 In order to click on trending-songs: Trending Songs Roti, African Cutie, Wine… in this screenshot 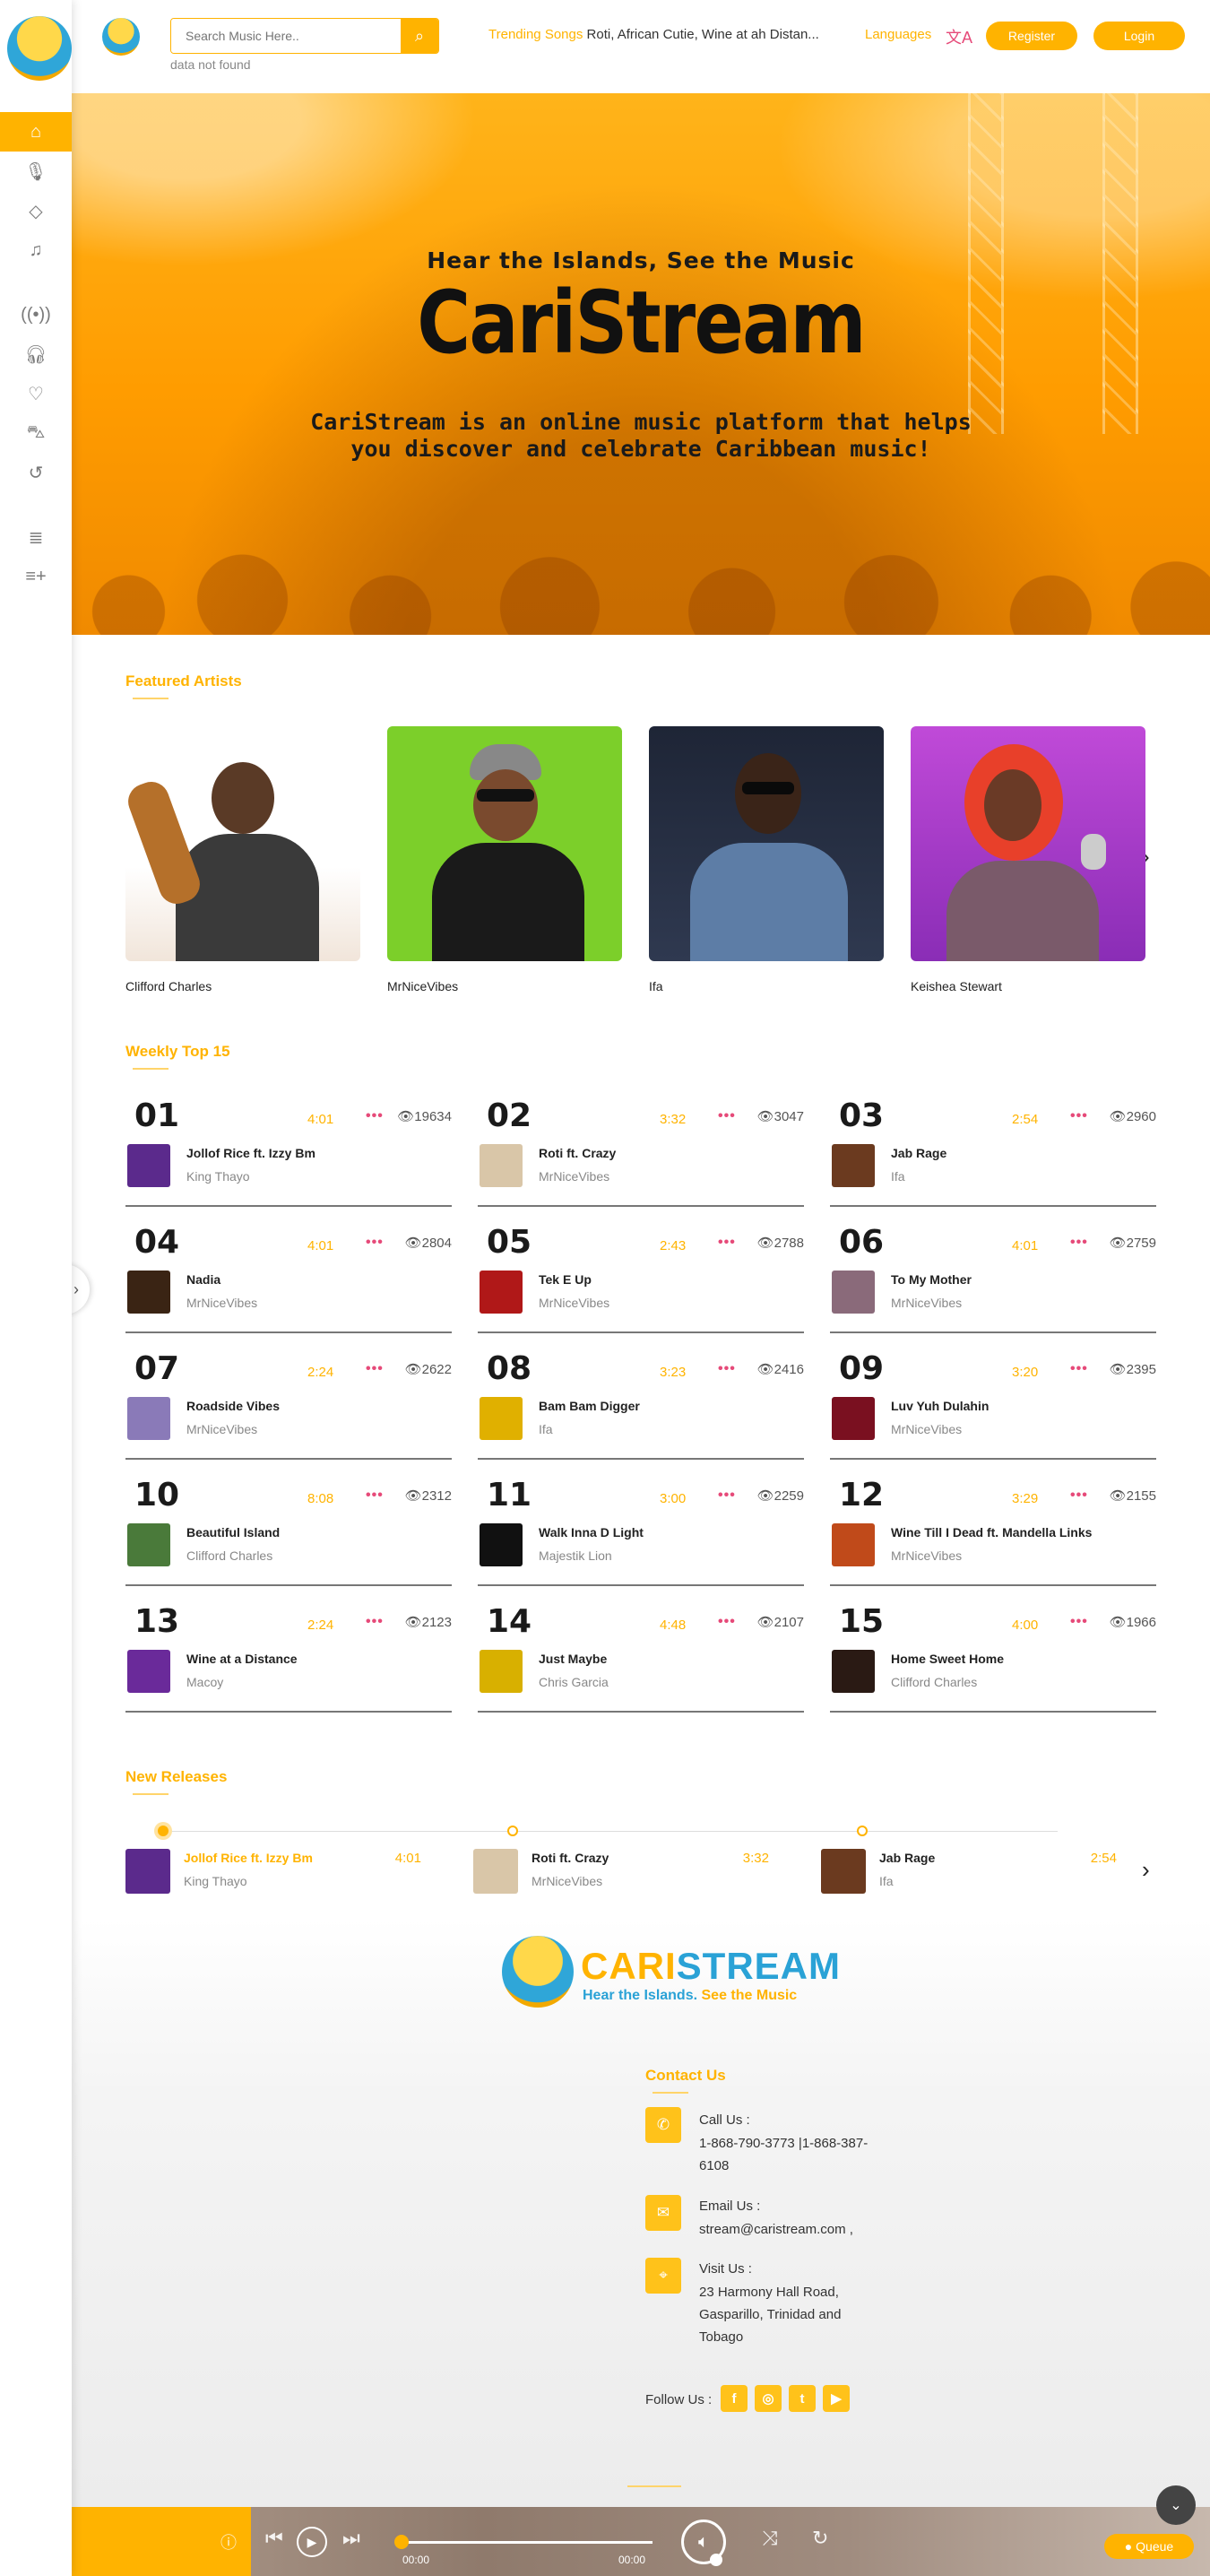, I will do `click(667, 34)`.